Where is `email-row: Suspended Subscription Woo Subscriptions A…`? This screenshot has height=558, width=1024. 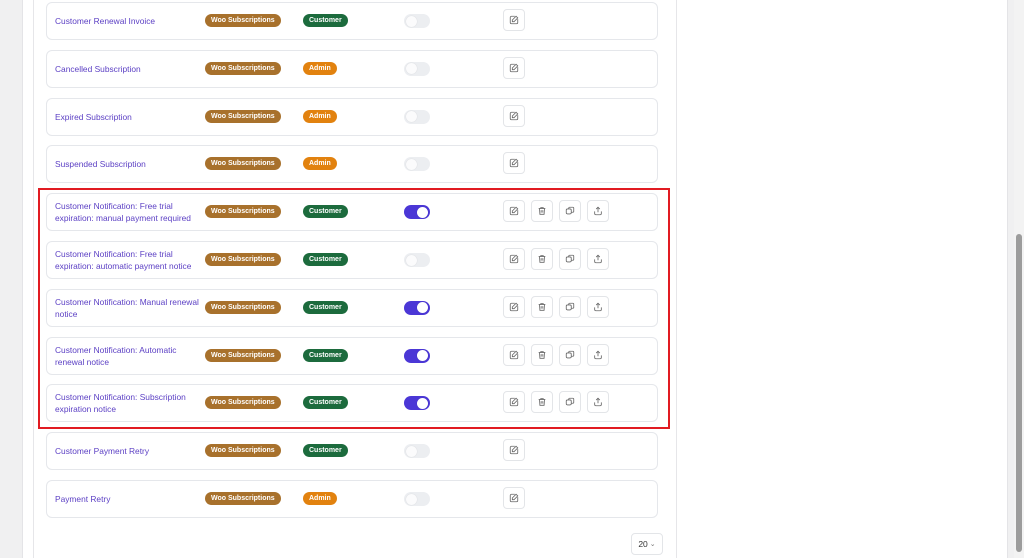
email-row: Suspended Subscription Woo Subscriptions A… is located at coordinates (352, 164).